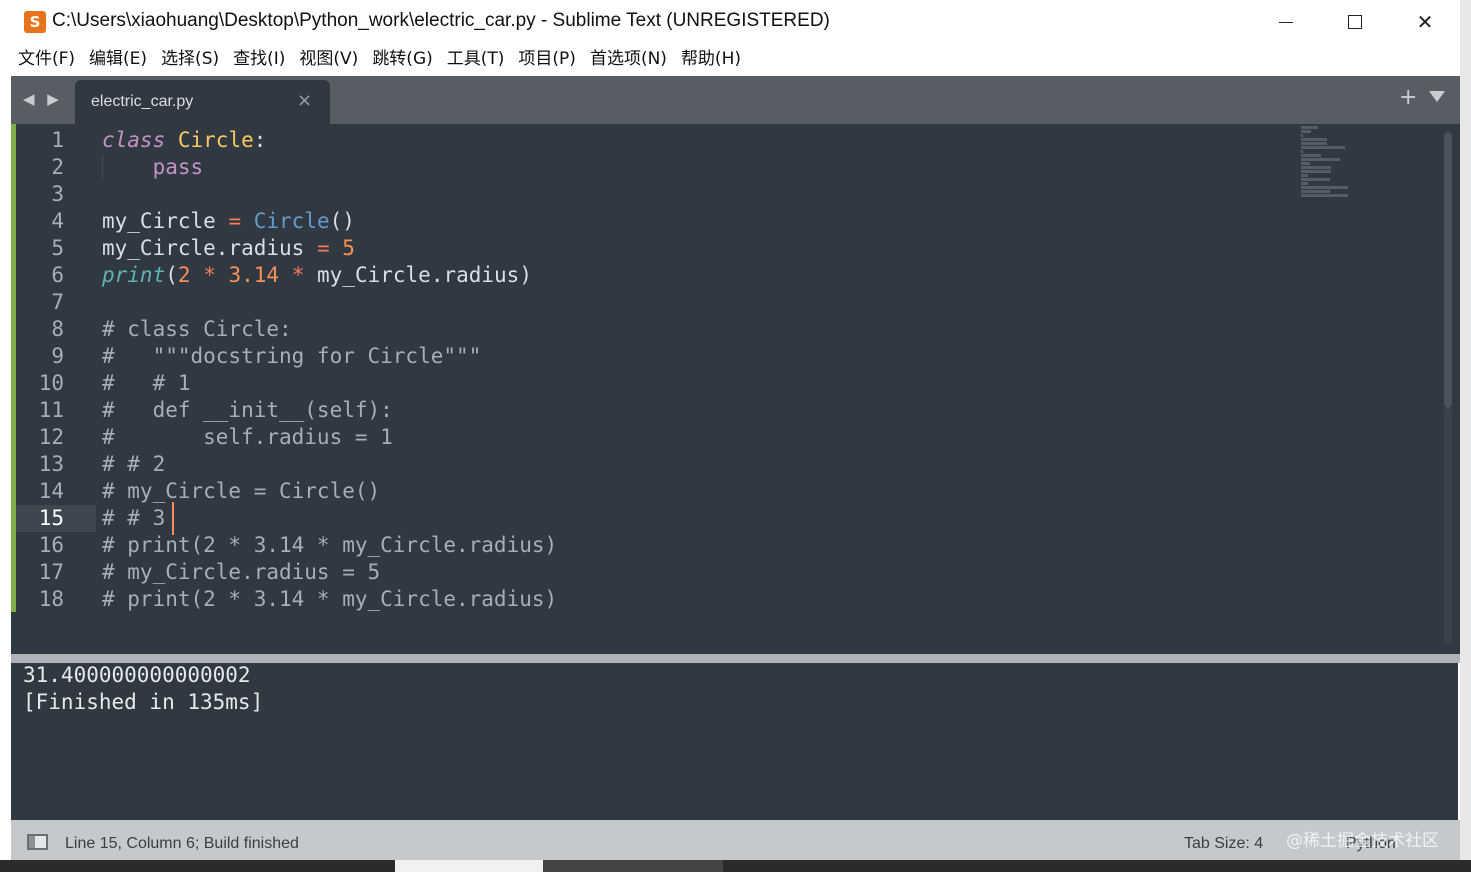 The width and height of the screenshot is (1471, 872). I want to click on sidebar-toggle-icon, so click(37, 842).